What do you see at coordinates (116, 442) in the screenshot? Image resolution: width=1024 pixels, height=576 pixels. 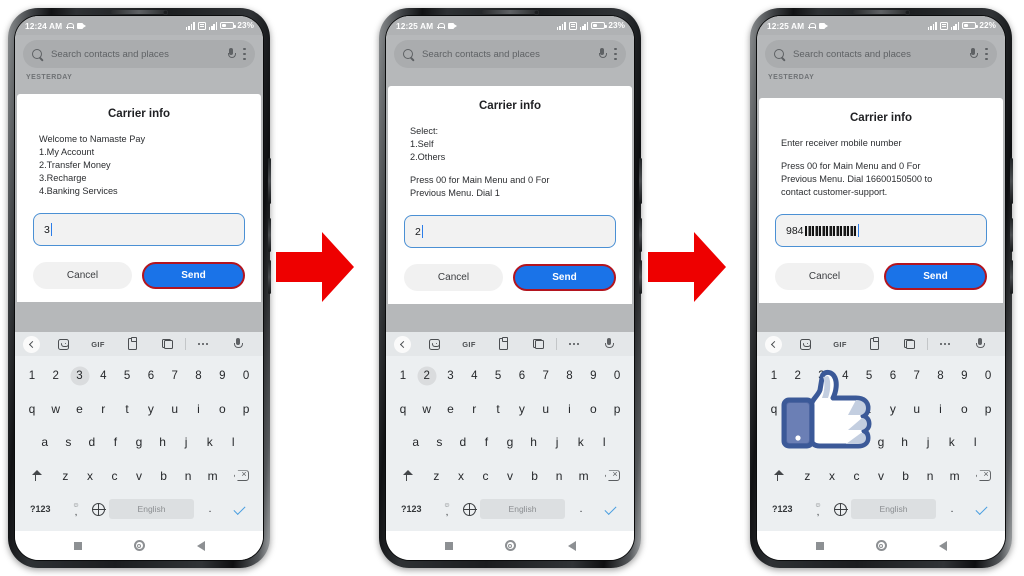 I see `key-f: f` at bounding box center [116, 442].